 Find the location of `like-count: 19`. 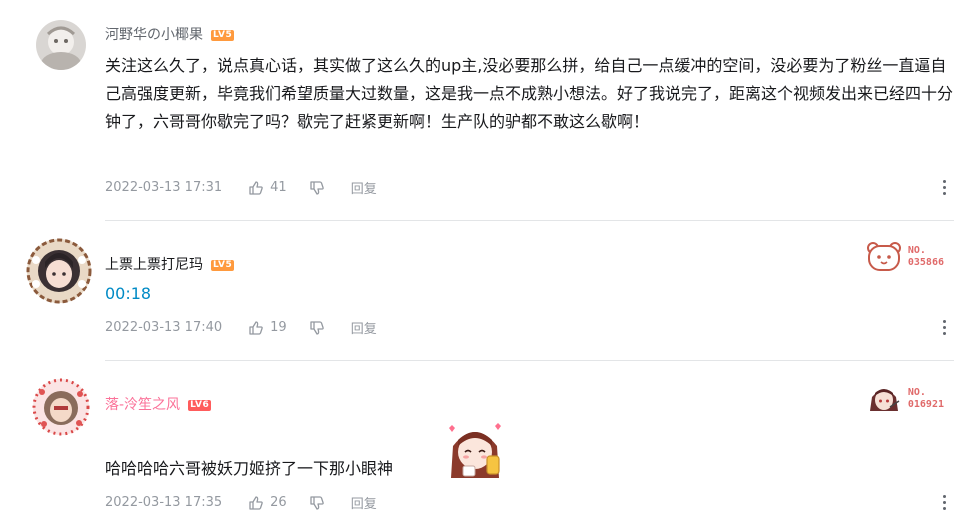

like-count: 19 is located at coordinates (278, 327).